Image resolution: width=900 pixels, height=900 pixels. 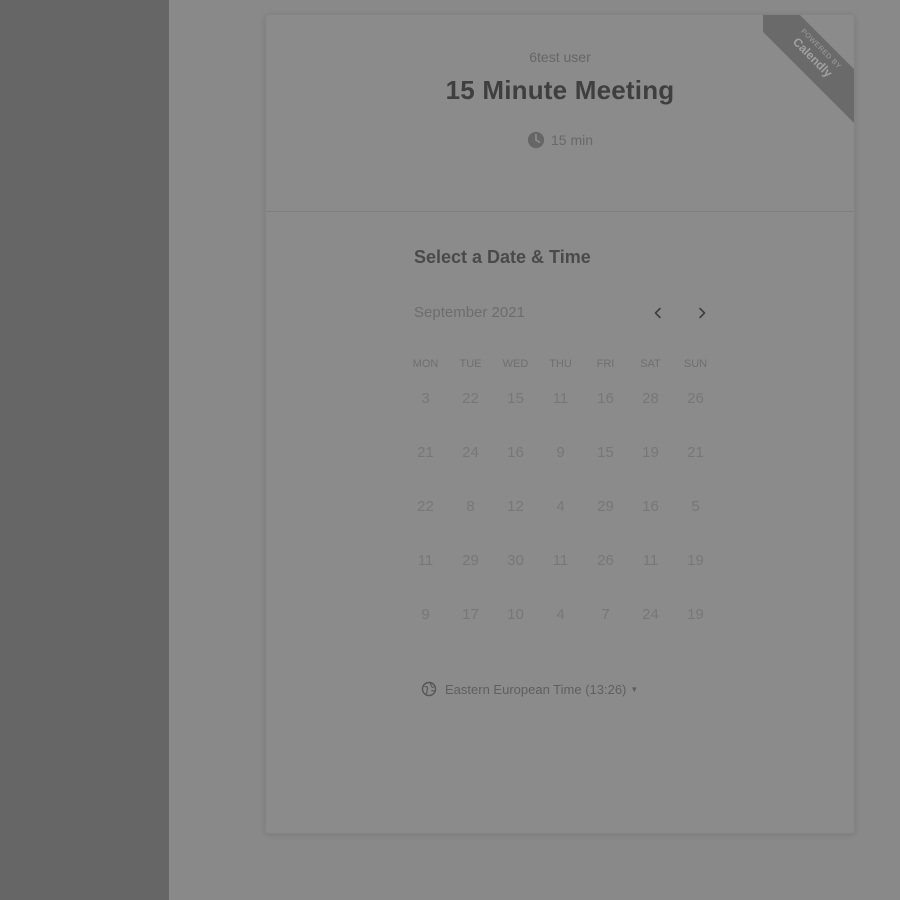 What do you see at coordinates (429, 689) in the screenshot?
I see `globe-icon` at bounding box center [429, 689].